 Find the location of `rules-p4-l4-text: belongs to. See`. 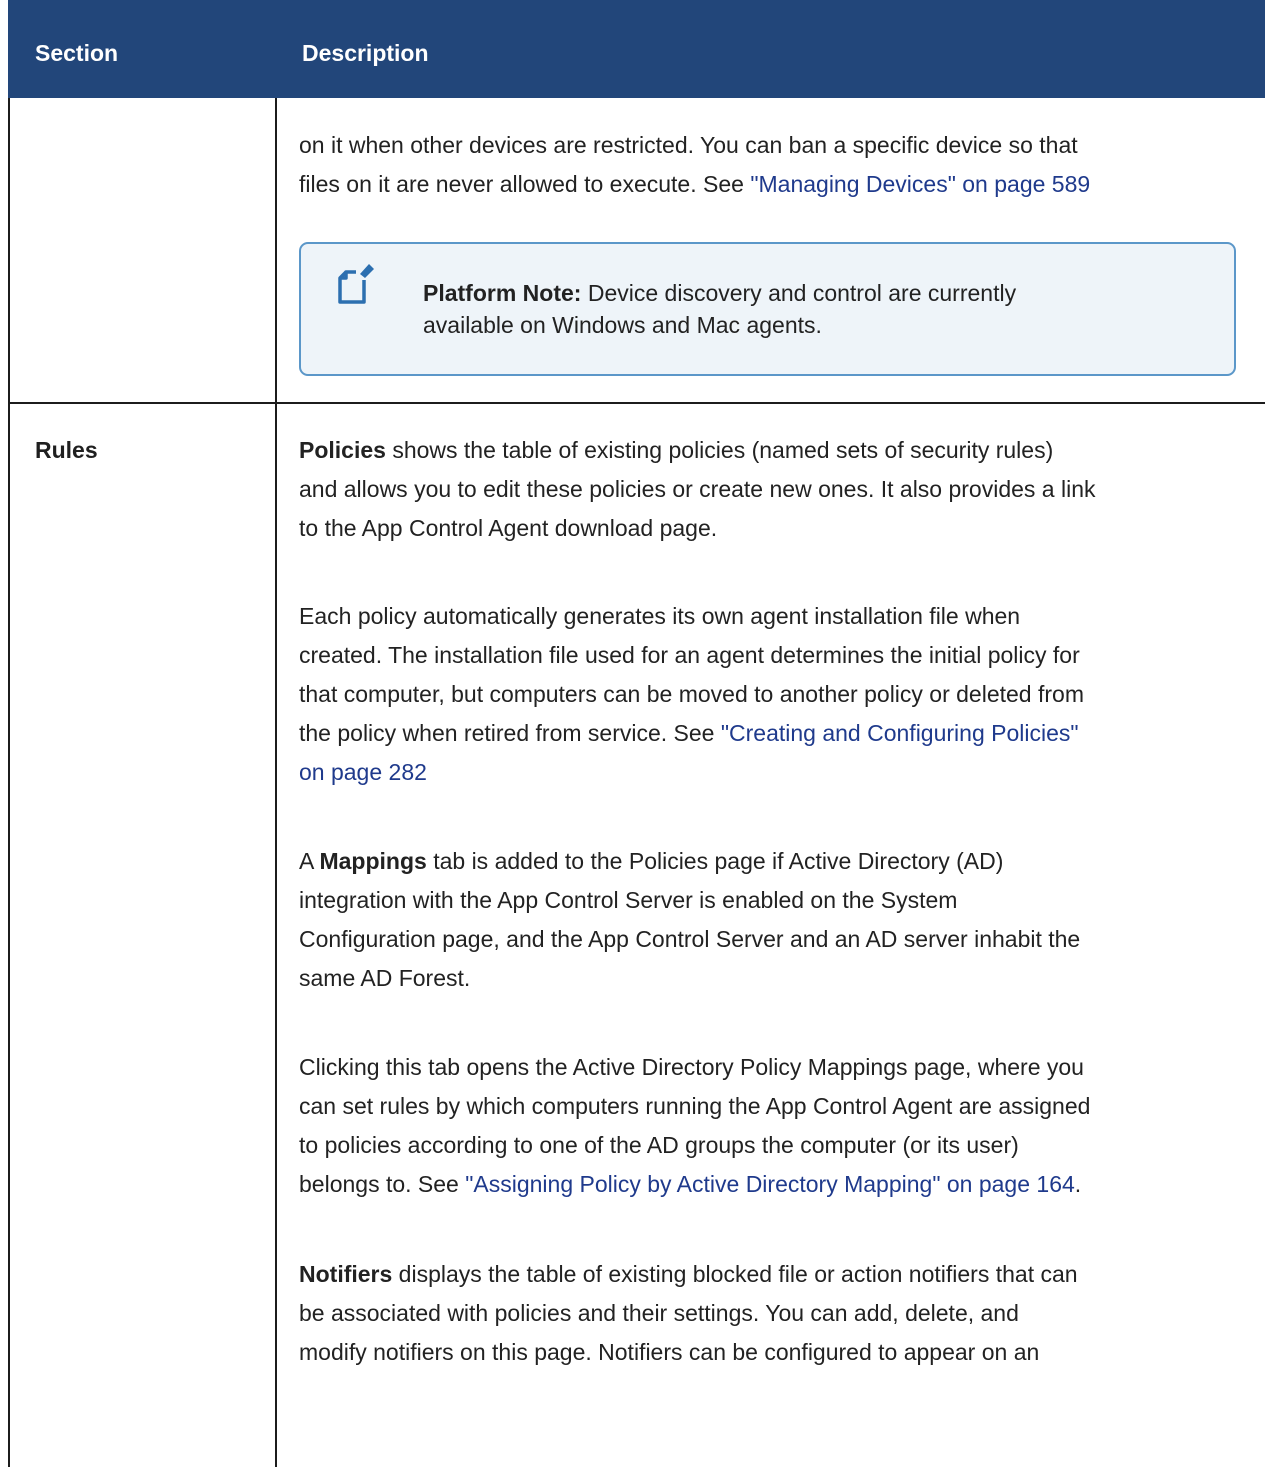

rules-p4-l4-text: belongs to. See is located at coordinates (382, 1184).